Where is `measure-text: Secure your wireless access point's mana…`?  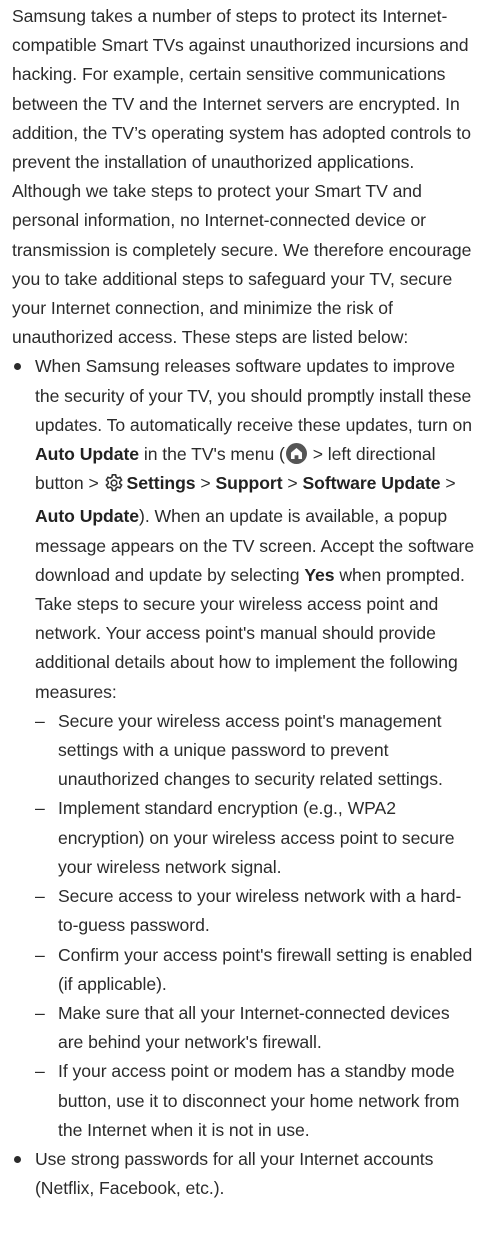
measure-text: Secure your wireless access point's mana… is located at coordinates (250, 750).